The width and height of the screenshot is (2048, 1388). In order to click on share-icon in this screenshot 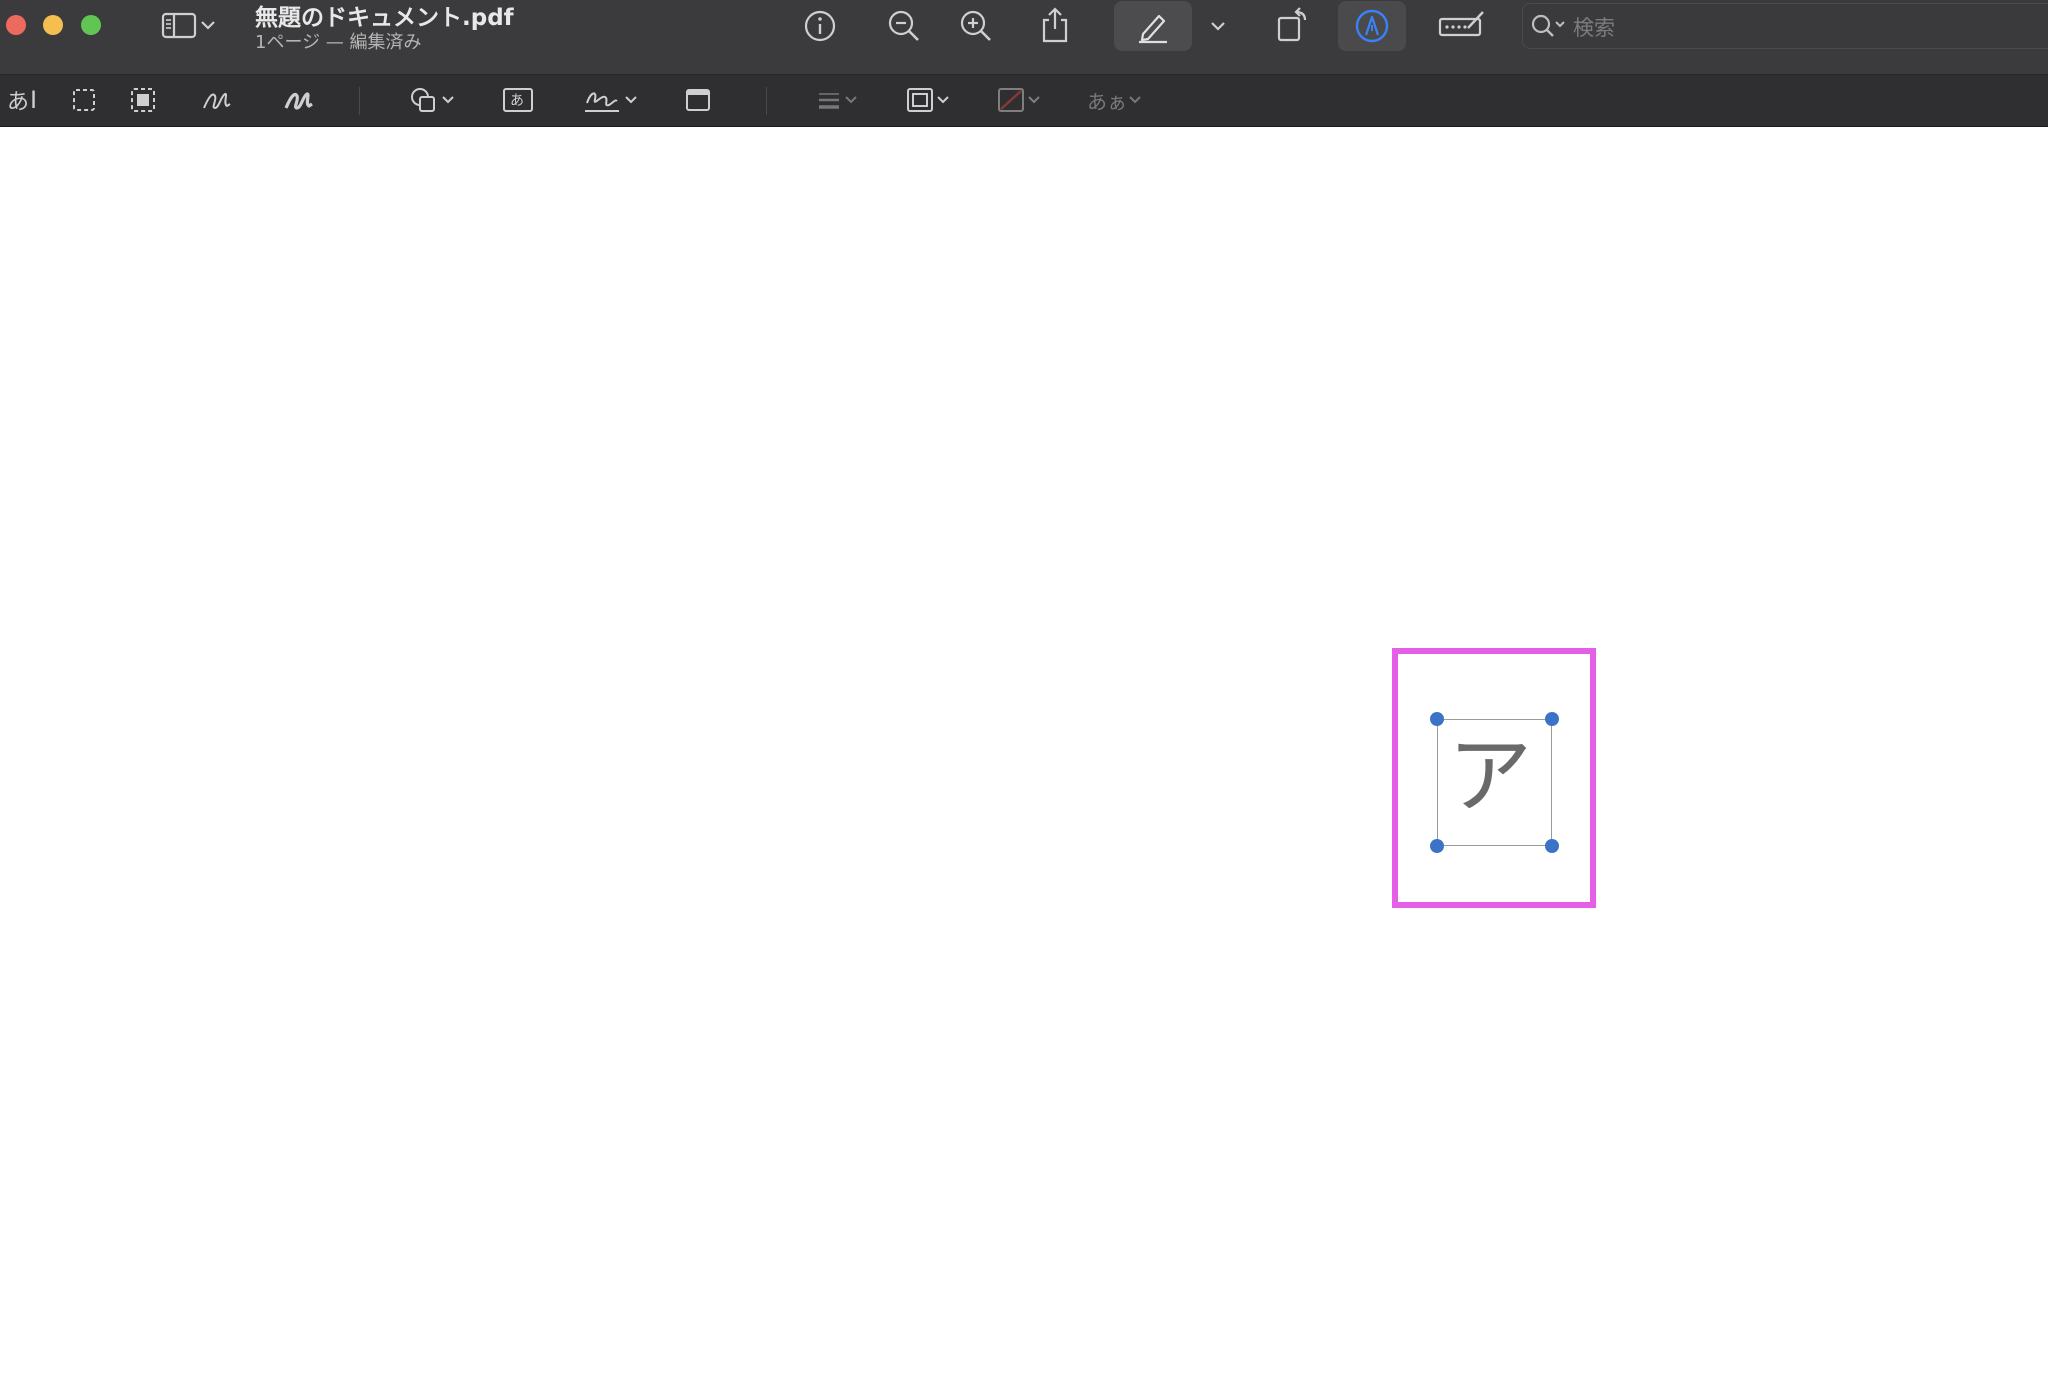, I will do `click(1055, 25)`.